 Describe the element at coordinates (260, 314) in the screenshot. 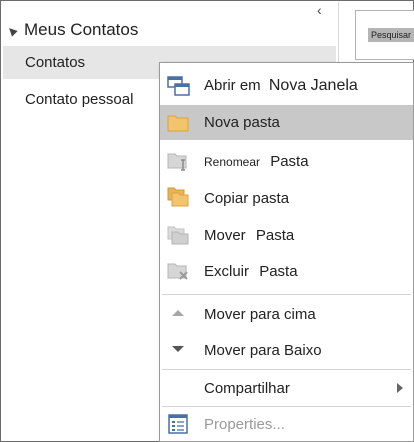

I see `menu-item-label: Mover para cima` at that location.